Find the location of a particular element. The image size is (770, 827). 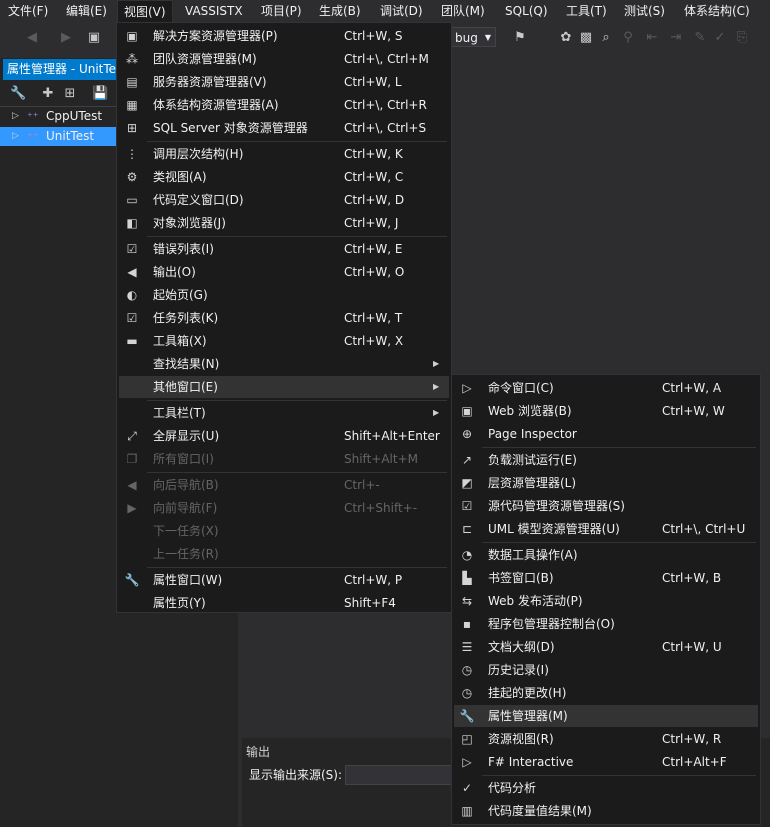

tree-item-unittest: ▷ ⁺⁺ UnitTest is located at coordinates (58, 136).